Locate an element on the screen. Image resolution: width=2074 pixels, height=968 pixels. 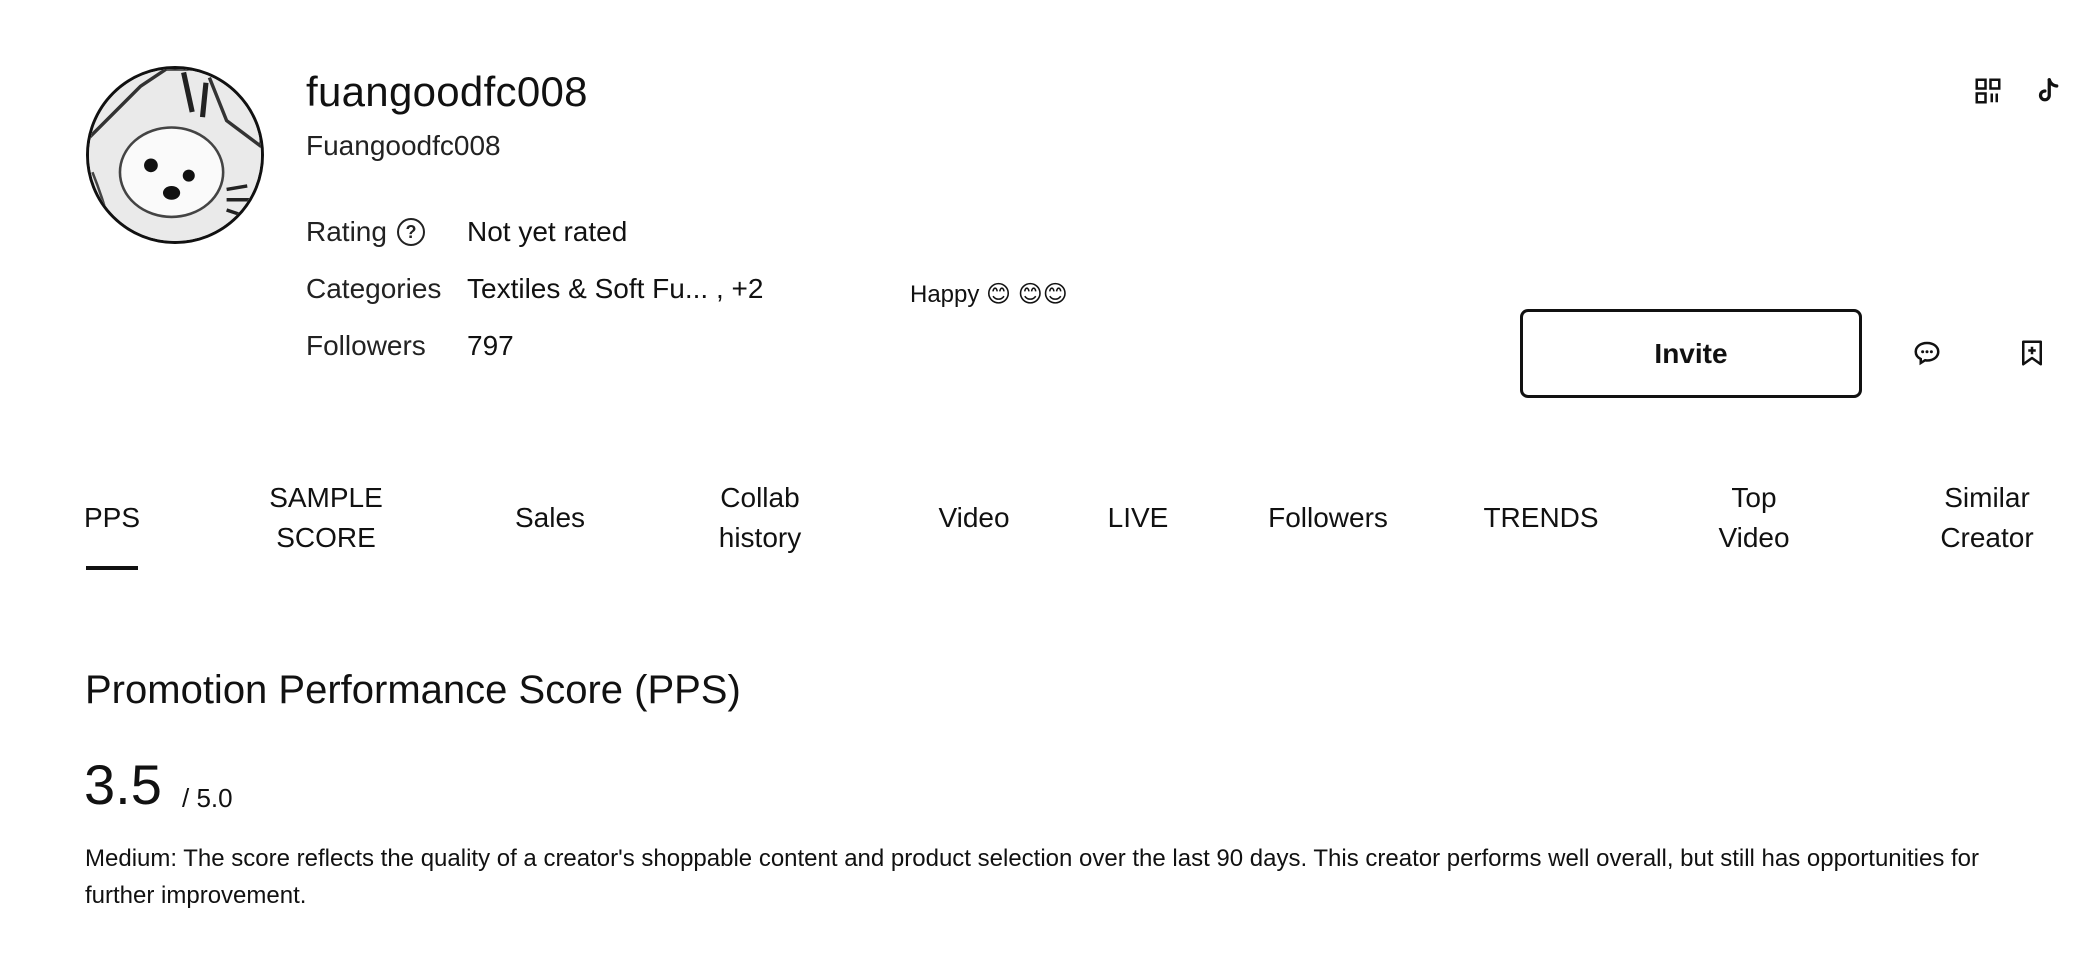
tiktok-logo-icon is located at coordinates (2048, 91).